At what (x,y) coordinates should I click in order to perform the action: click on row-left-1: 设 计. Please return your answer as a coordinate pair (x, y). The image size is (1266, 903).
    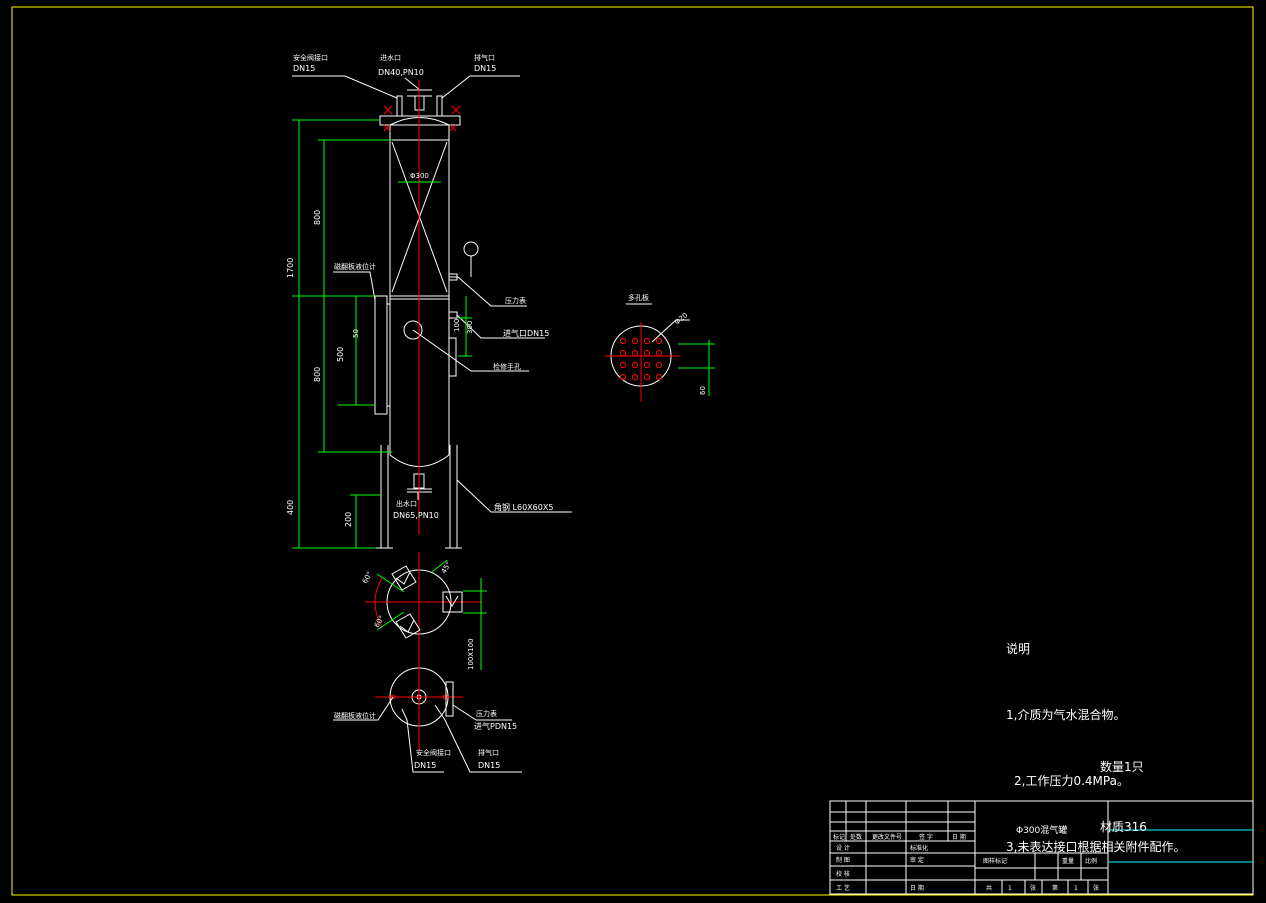
    Looking at the image, I should click on (843, 848).